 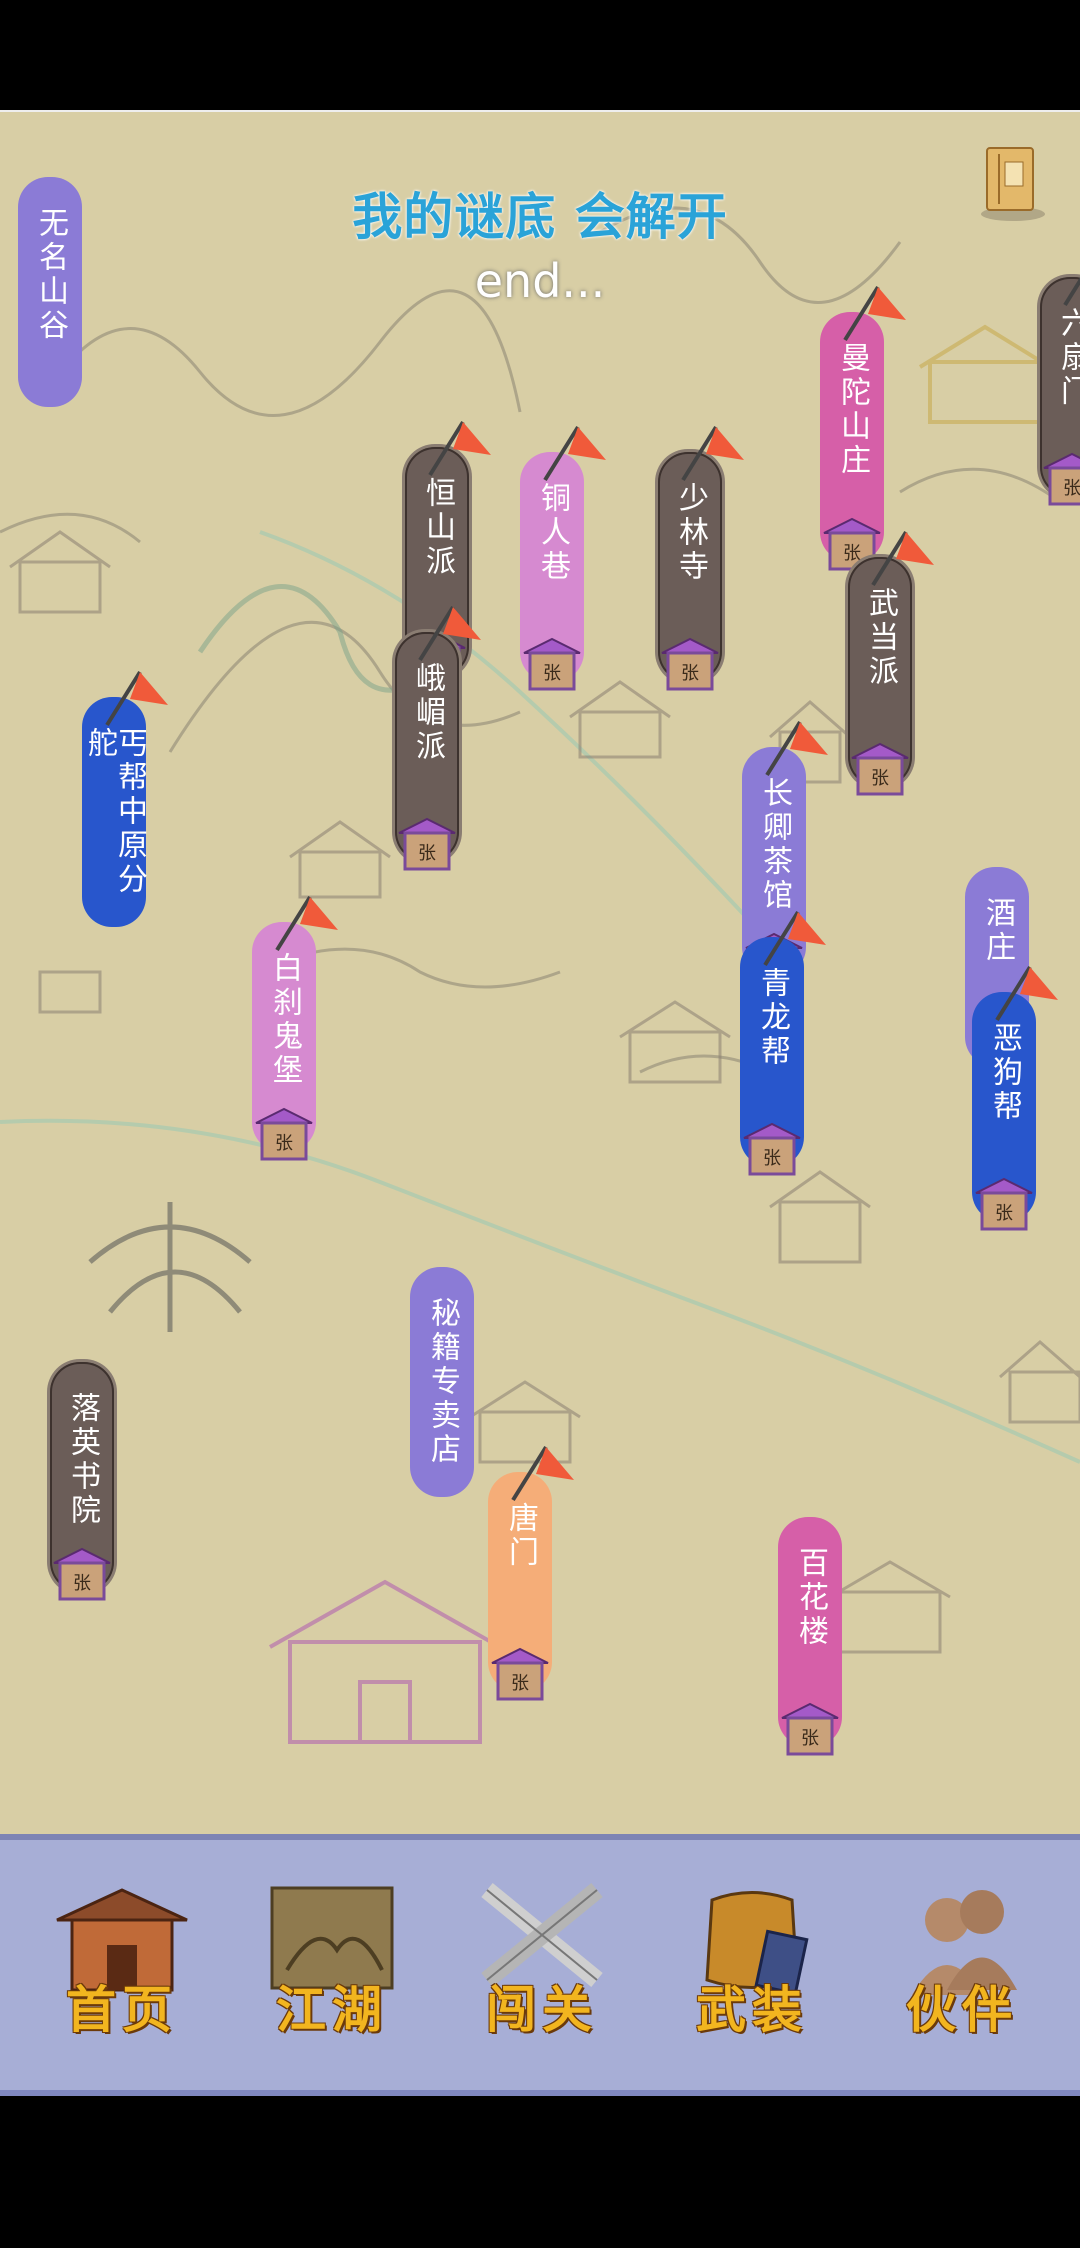 I want to click on location-miji: 秘籍专卖店, so click(x=442, y=1382).